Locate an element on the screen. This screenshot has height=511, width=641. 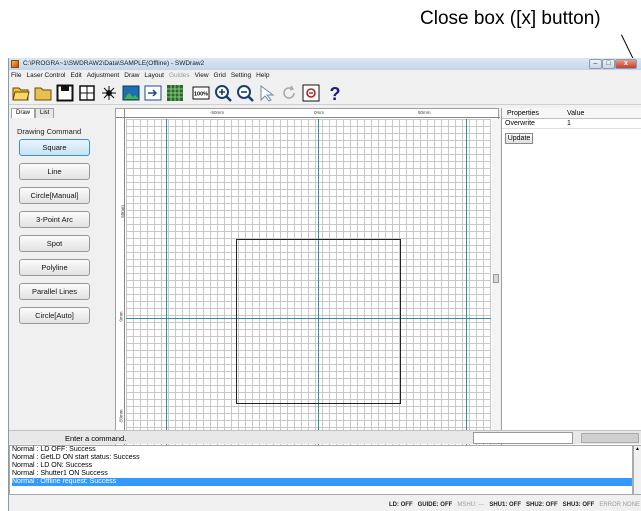
menu-help: Help is located at coordinates (262, 76).